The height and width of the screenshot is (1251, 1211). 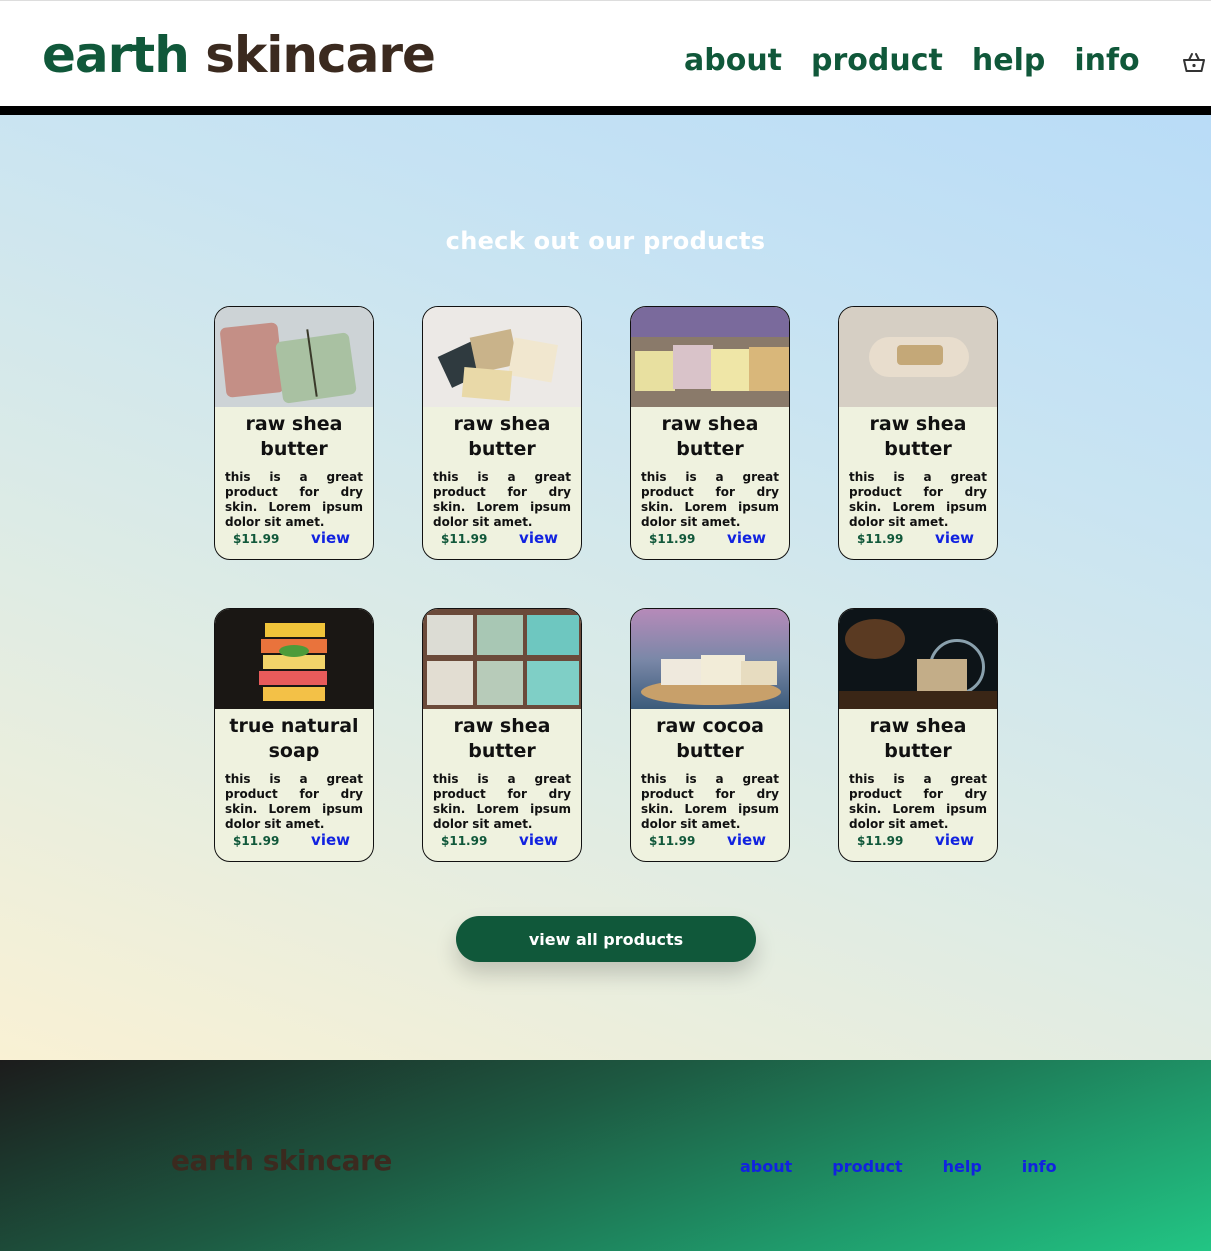 I want to click on footer-nav-about: about, so click(x=766, y=1166).